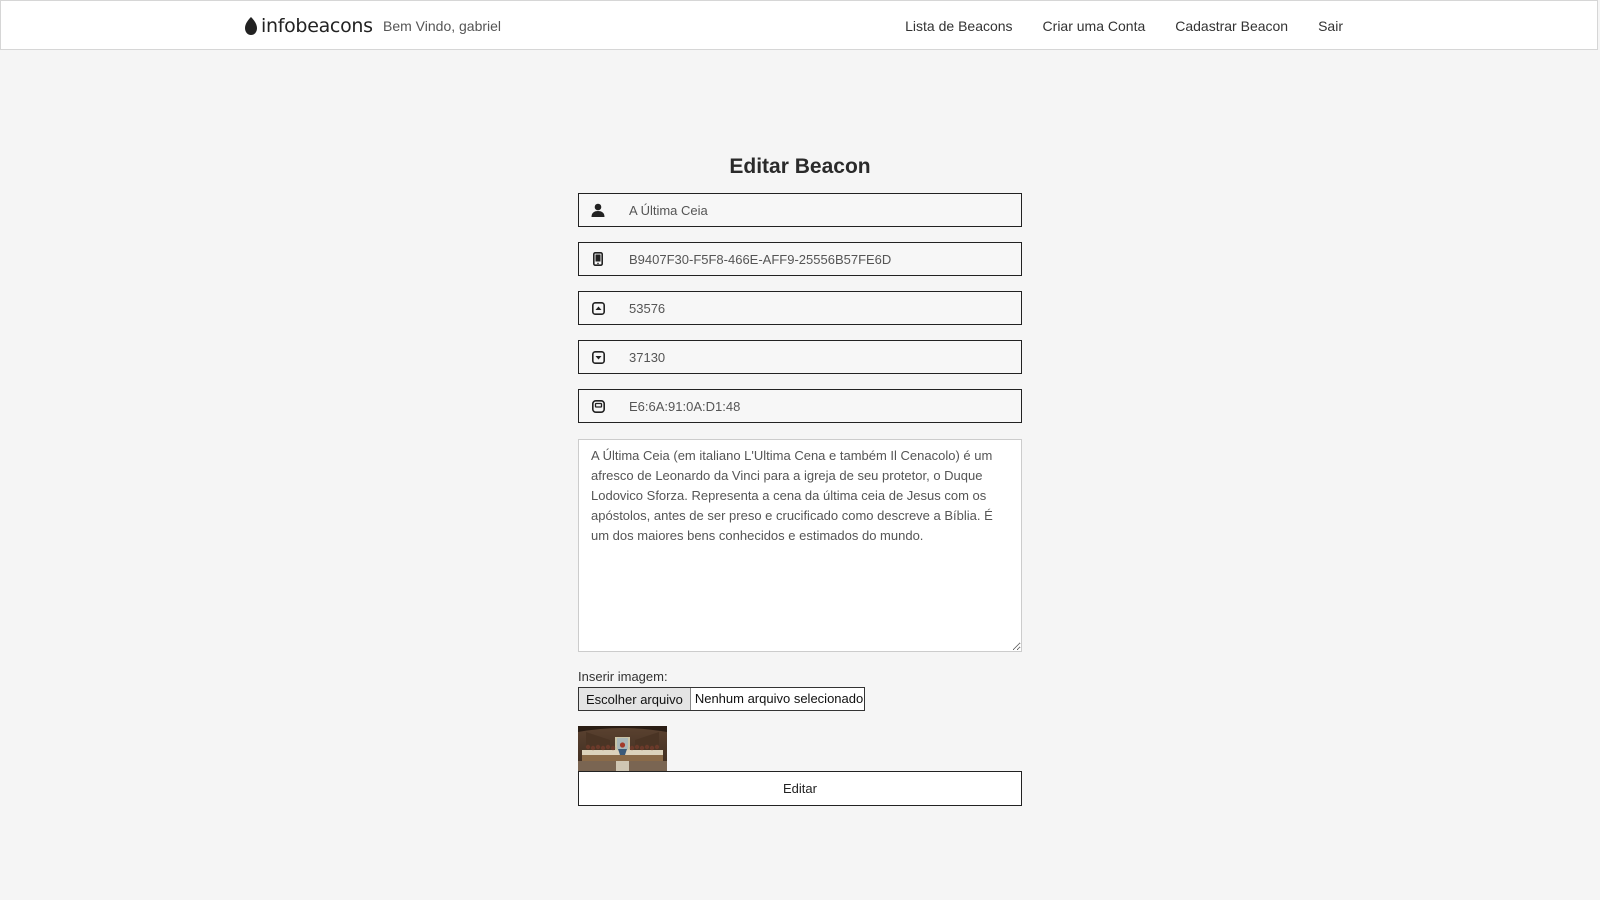 The width and height of the screenshot is (1600, 900). What do you see at coordinates (819, 308) in the screenshot?
I see `beacon-major-input` at bounding box center [819, 308].